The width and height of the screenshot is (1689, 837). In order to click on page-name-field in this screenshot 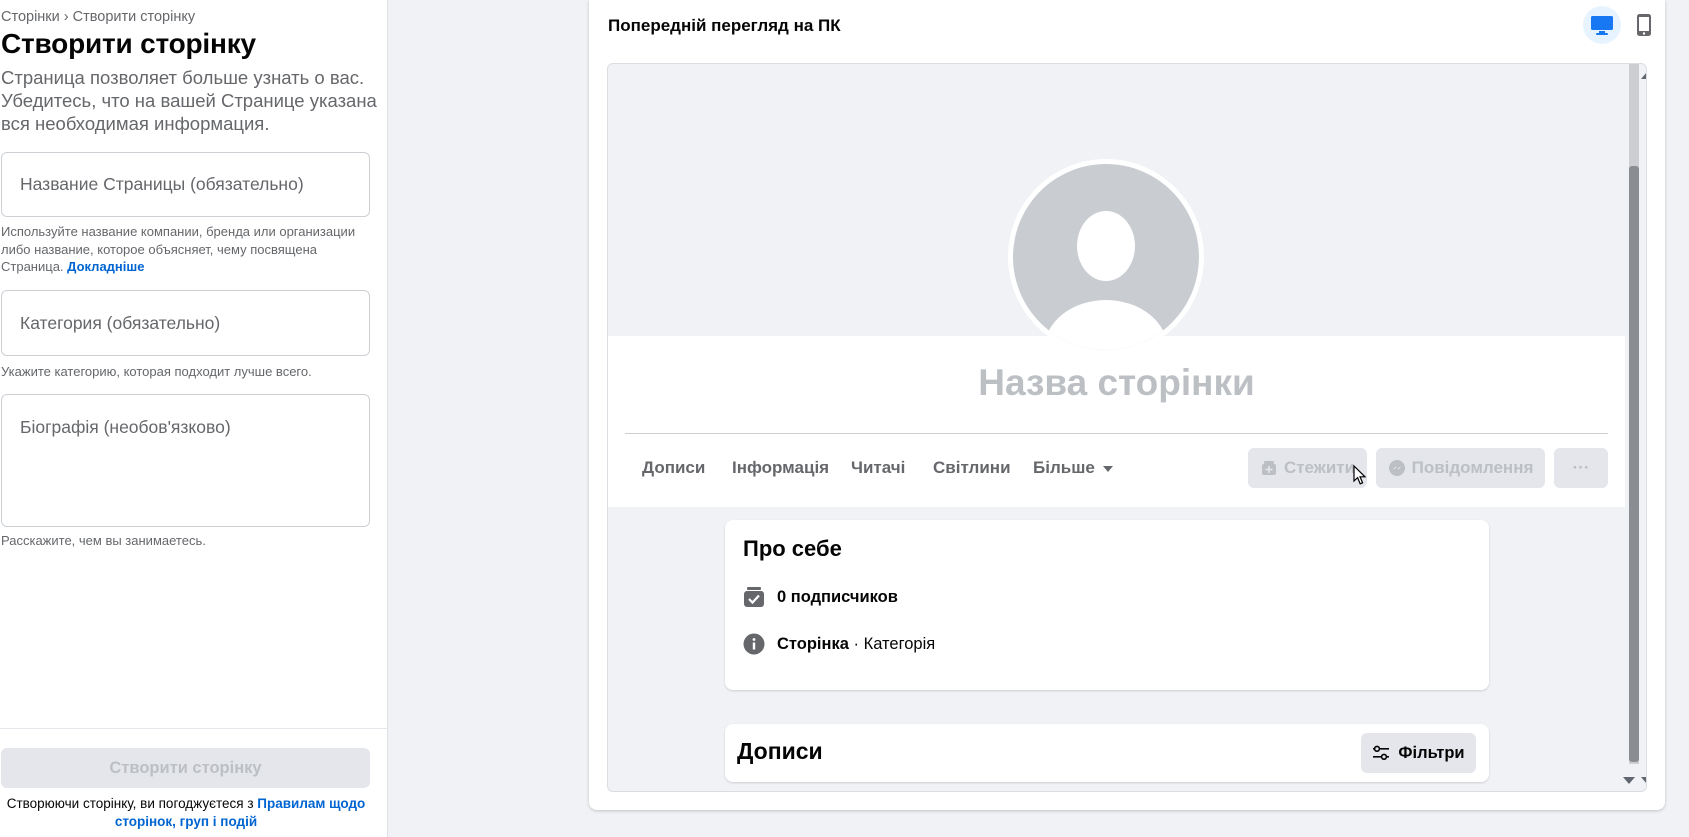, I will do `click(185, 184)`.